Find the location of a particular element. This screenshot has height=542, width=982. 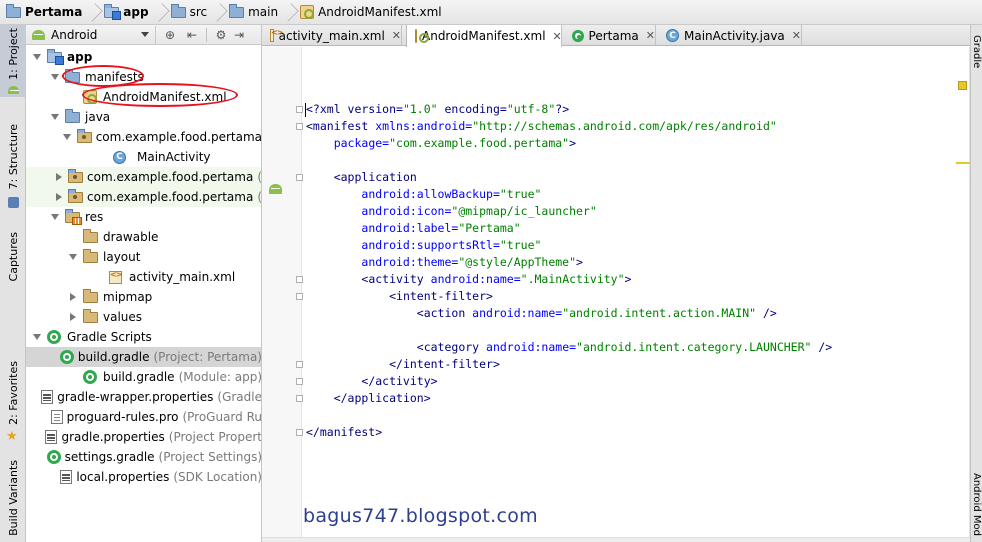

tree-item-res: res is located at coordinates (143, 217).